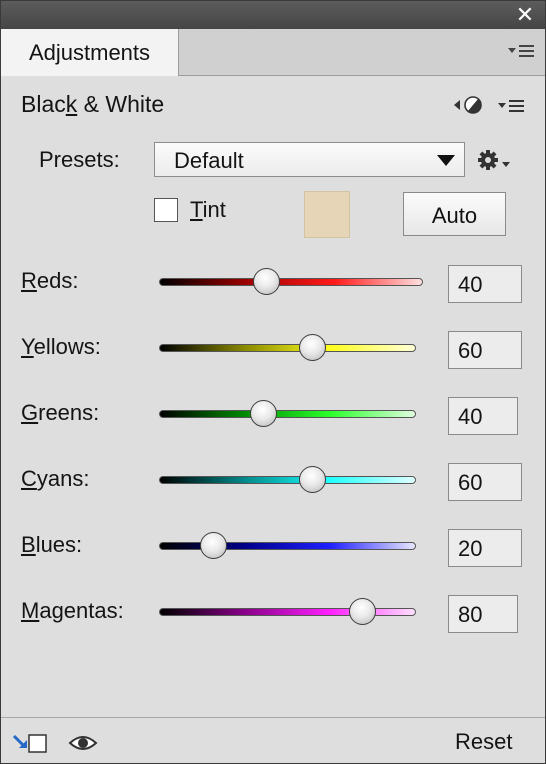 This screenshot has width=546, height=764. What do you see at coordinates (71, 104) in the screenshot?
I see `title-text-mnemonic: k` at bounding box center [71, 104].